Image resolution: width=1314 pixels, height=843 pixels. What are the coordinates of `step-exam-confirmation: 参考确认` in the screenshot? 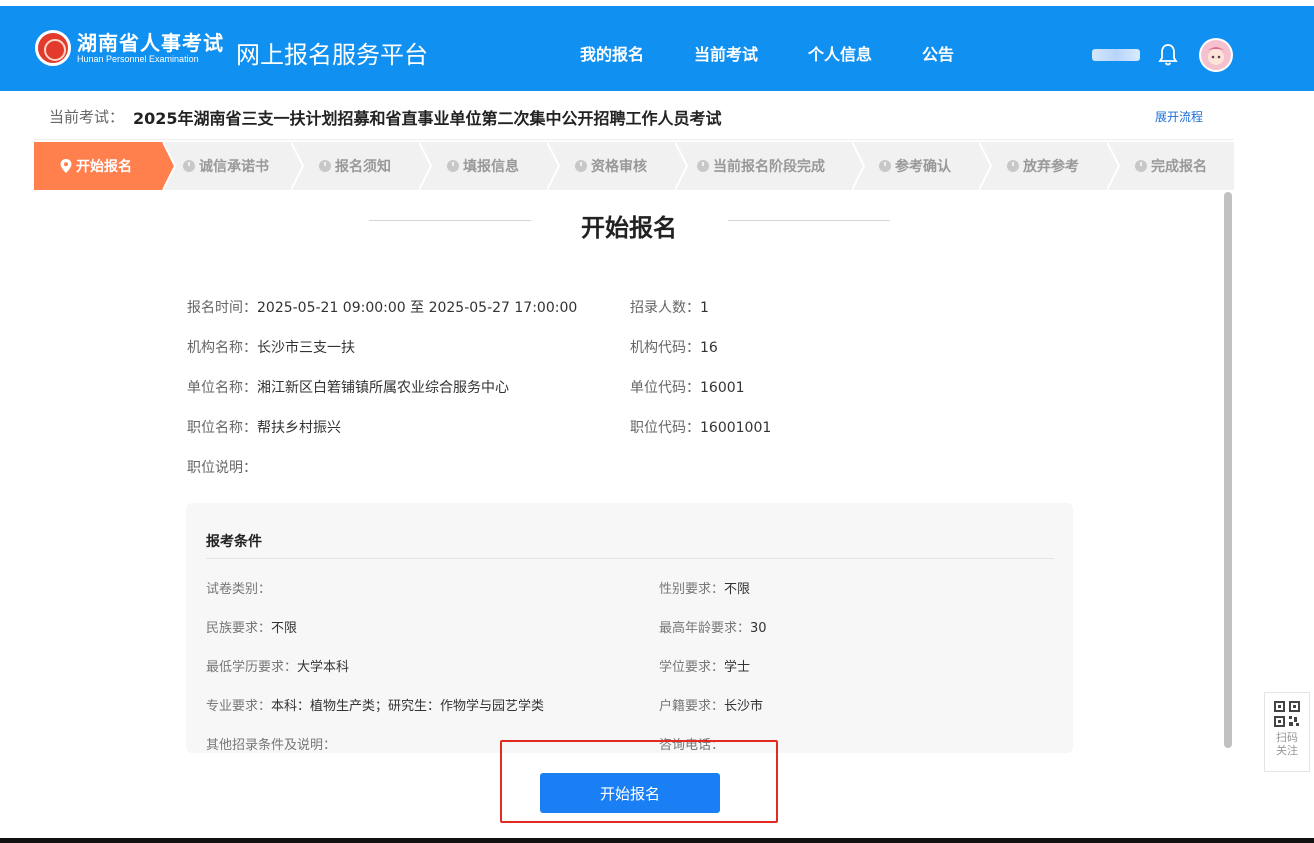 It's located at (915, 166).